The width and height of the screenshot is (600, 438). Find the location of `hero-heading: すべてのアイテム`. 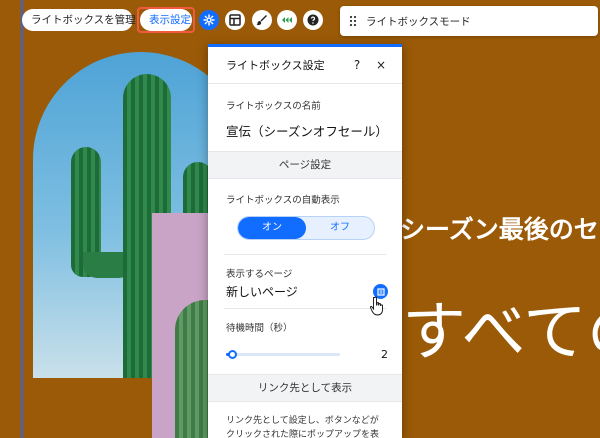

hero-heading: すべてのアイテム is located at coordinates (501, 333).